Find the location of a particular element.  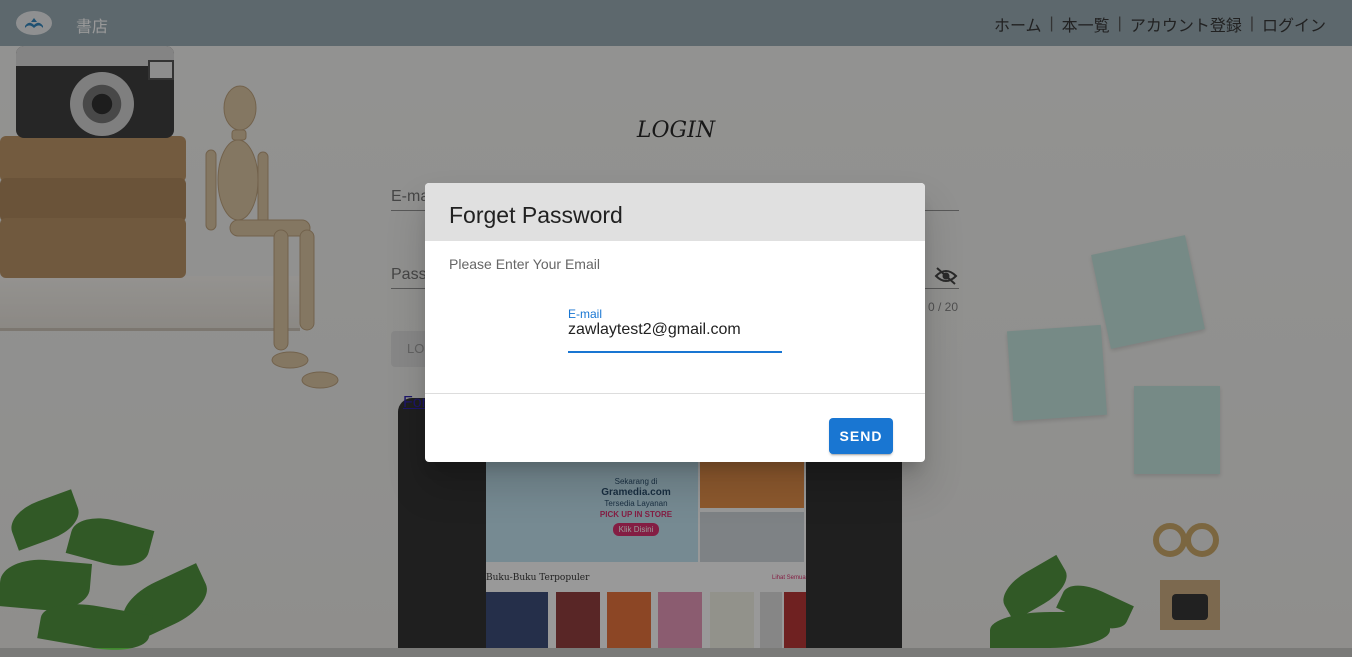

dialog-email-label: E-mail is located at coordinates (585, 314).